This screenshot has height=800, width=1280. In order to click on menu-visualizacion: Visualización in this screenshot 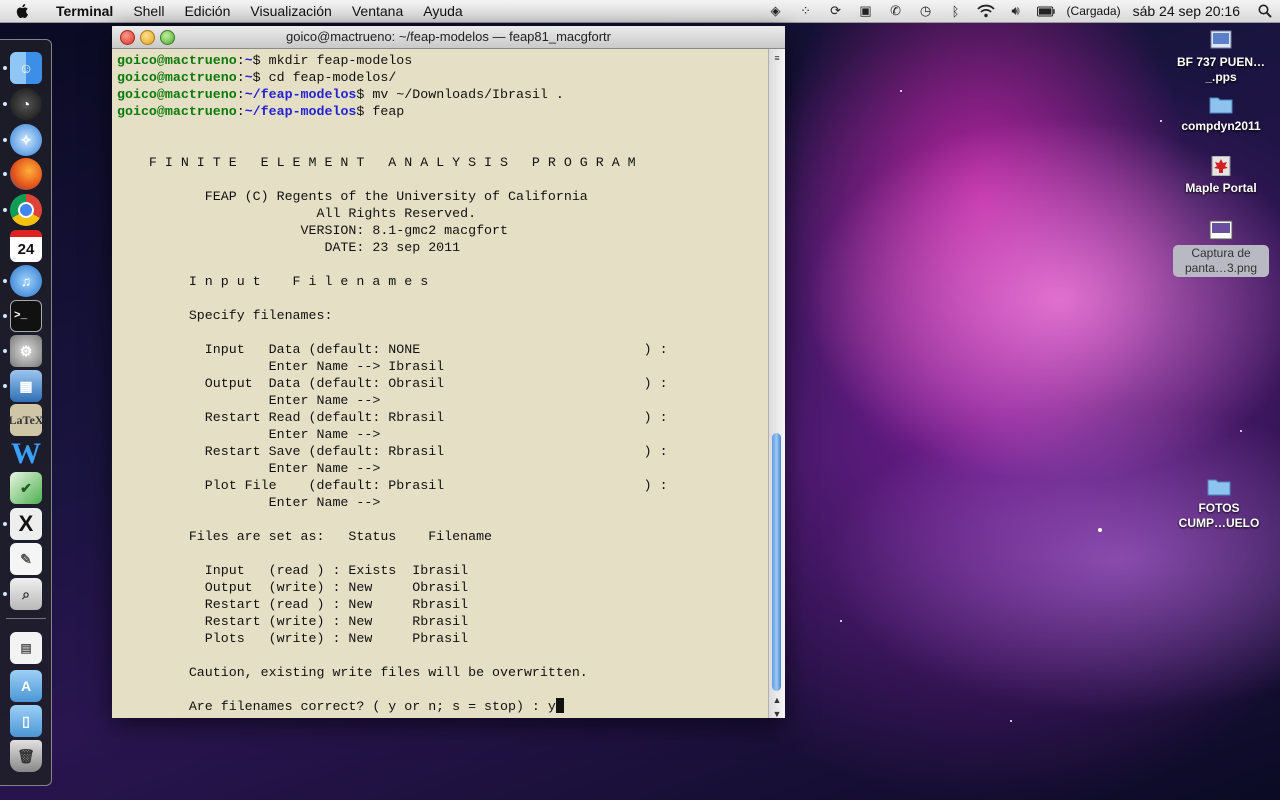, I will do `click(290, 11)`.